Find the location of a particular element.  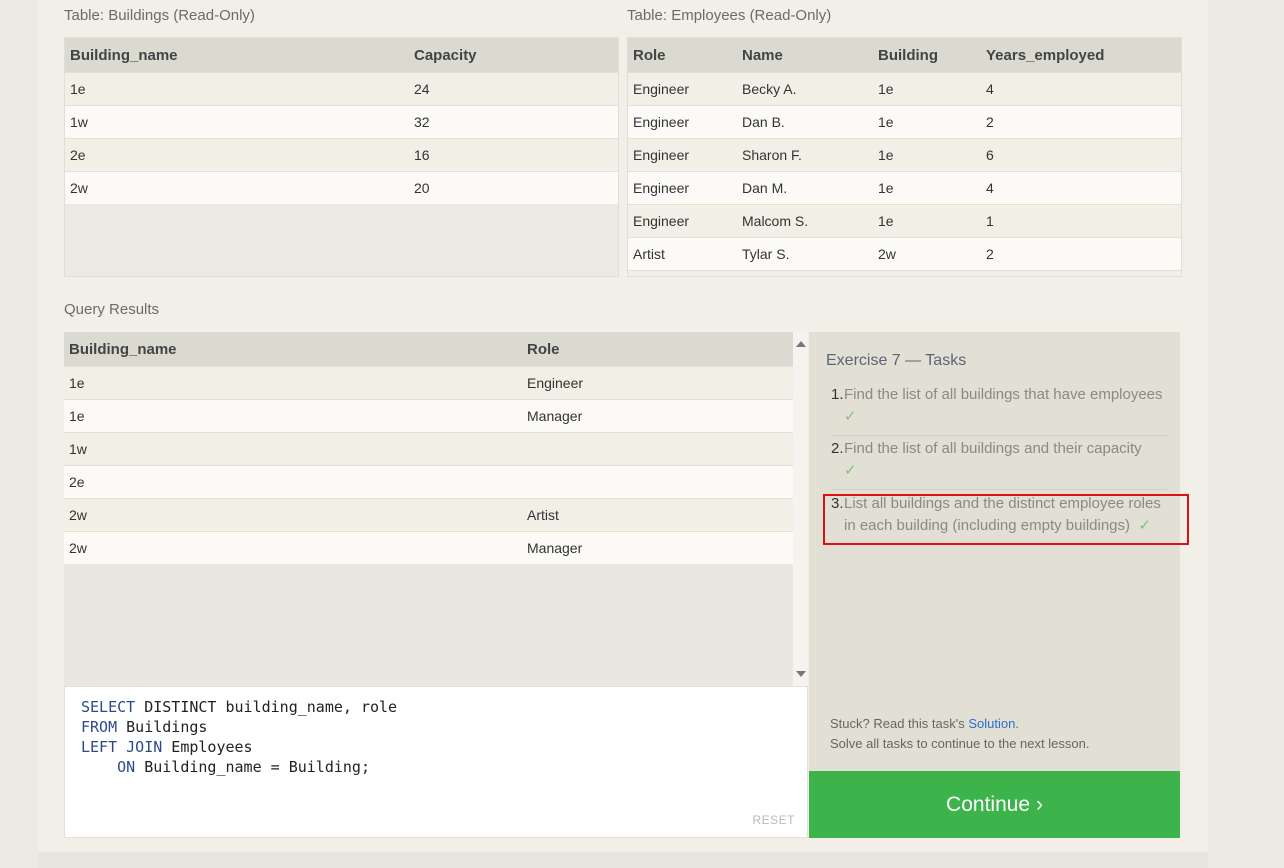

table-cell: 32 is located at coordinates (513, 122).